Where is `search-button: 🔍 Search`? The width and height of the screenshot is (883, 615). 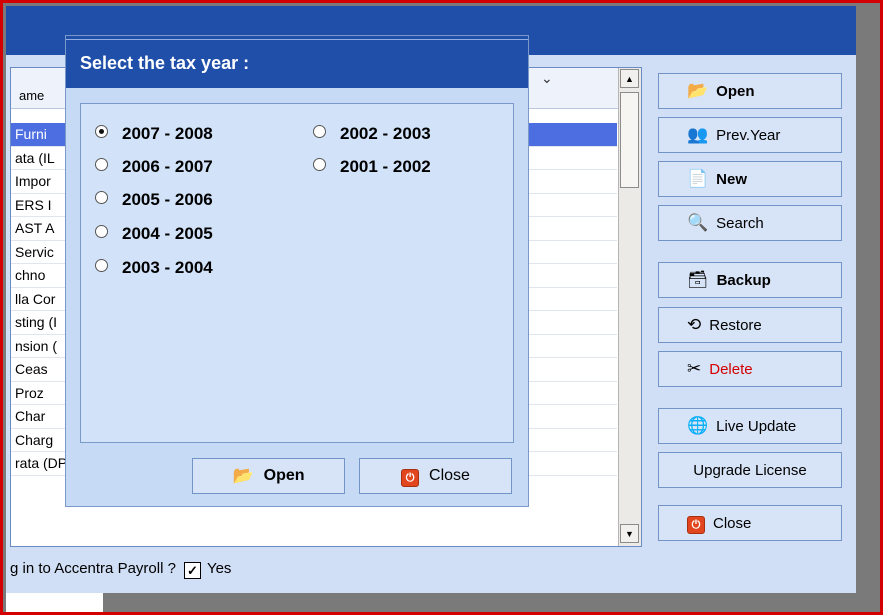 search-button: 🔍 Search is located at coordinates (750, 223).